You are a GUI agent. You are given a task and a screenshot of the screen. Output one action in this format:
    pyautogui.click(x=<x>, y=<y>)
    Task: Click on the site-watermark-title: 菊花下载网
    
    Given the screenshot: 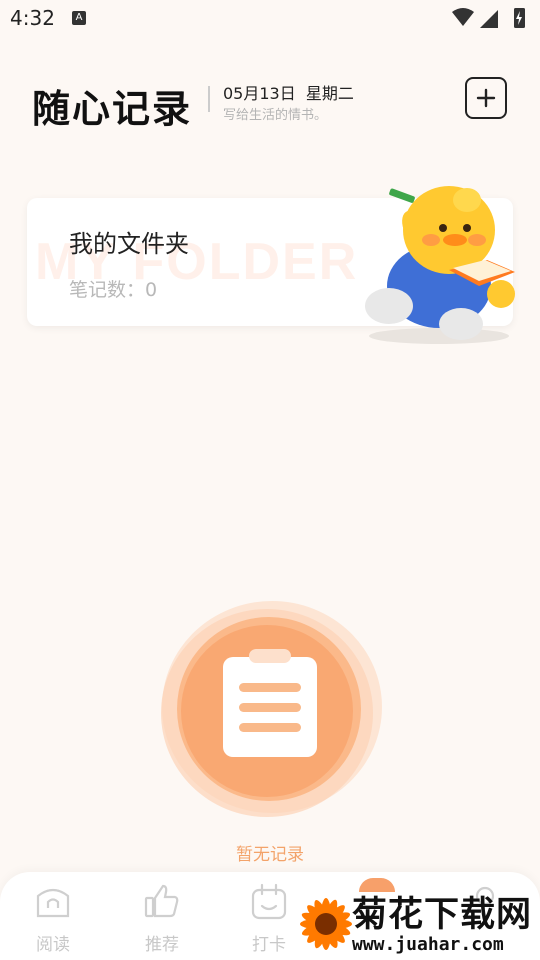 What is the action you would take?
    pyautogui.click(x=442, y=915)
    